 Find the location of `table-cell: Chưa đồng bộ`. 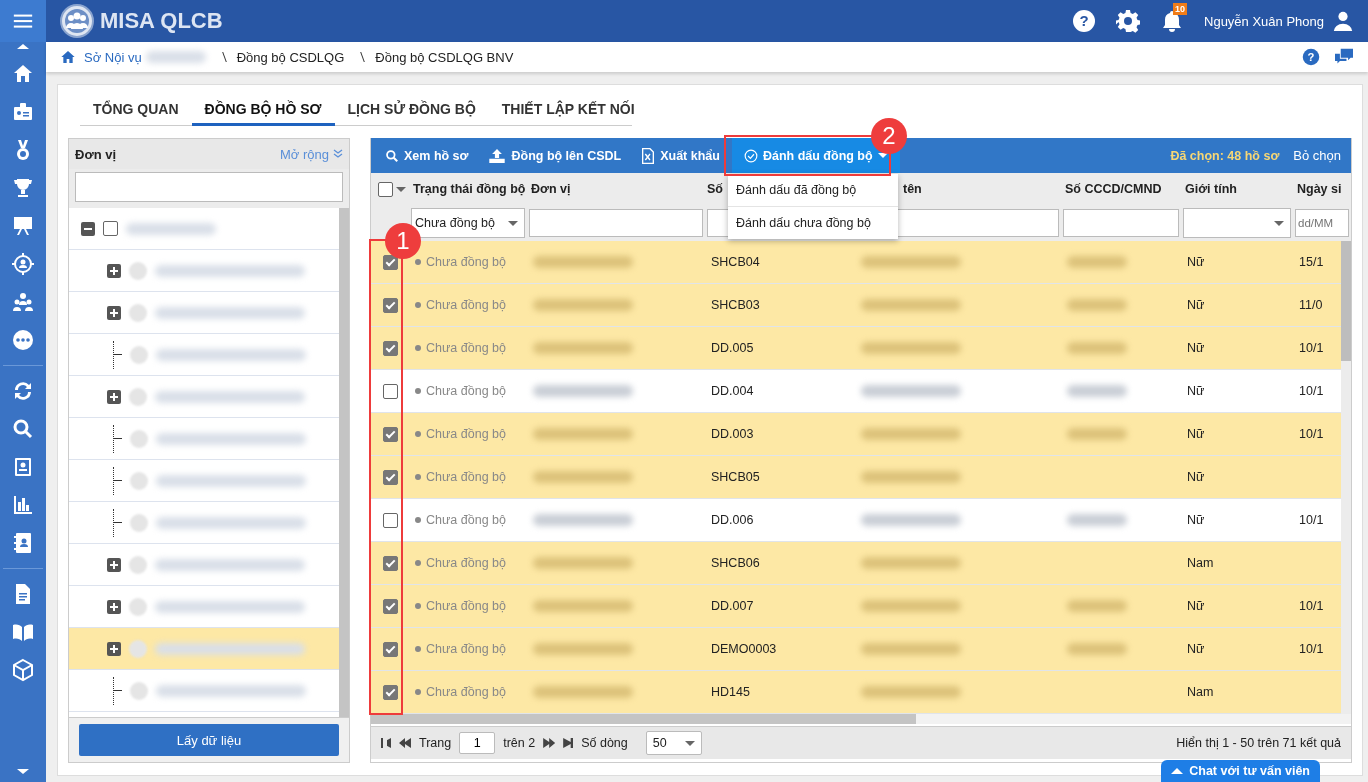

table-cell: Chưa đồng bộ is located at coordinates (466, 434).